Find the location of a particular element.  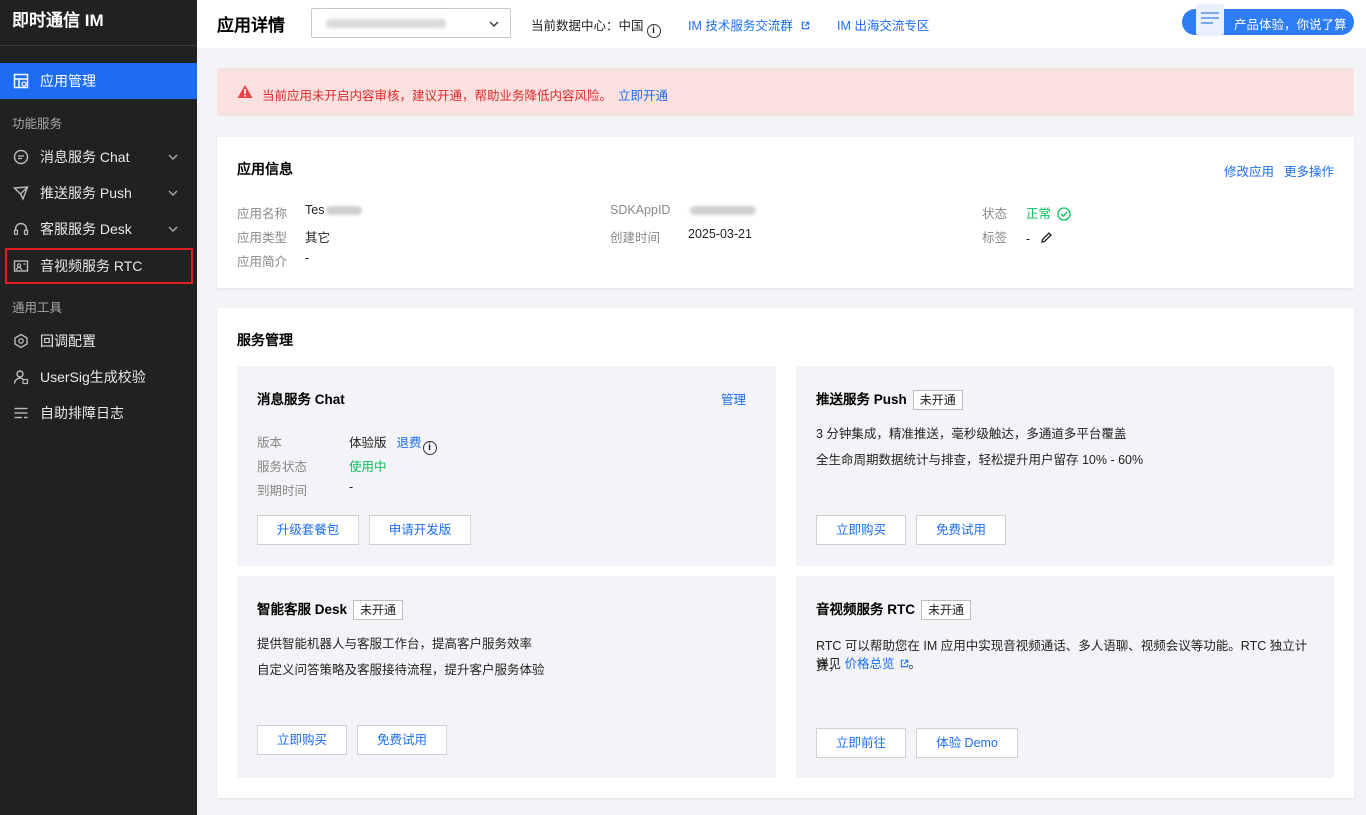

service-management-title: 服务管理 is located at coordinates (265, 340).